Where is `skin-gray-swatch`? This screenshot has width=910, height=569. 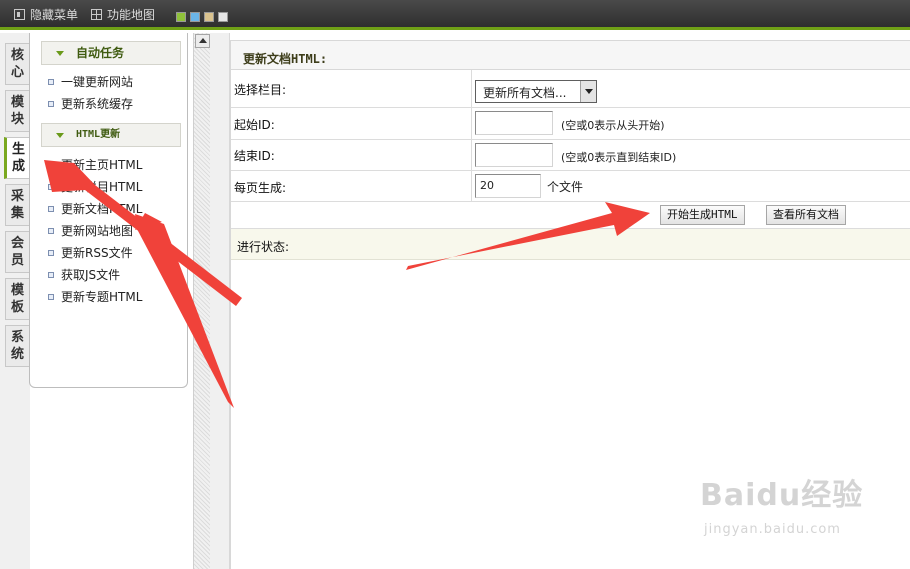
skin-gray-swatch is located at coordinates (223, 17).